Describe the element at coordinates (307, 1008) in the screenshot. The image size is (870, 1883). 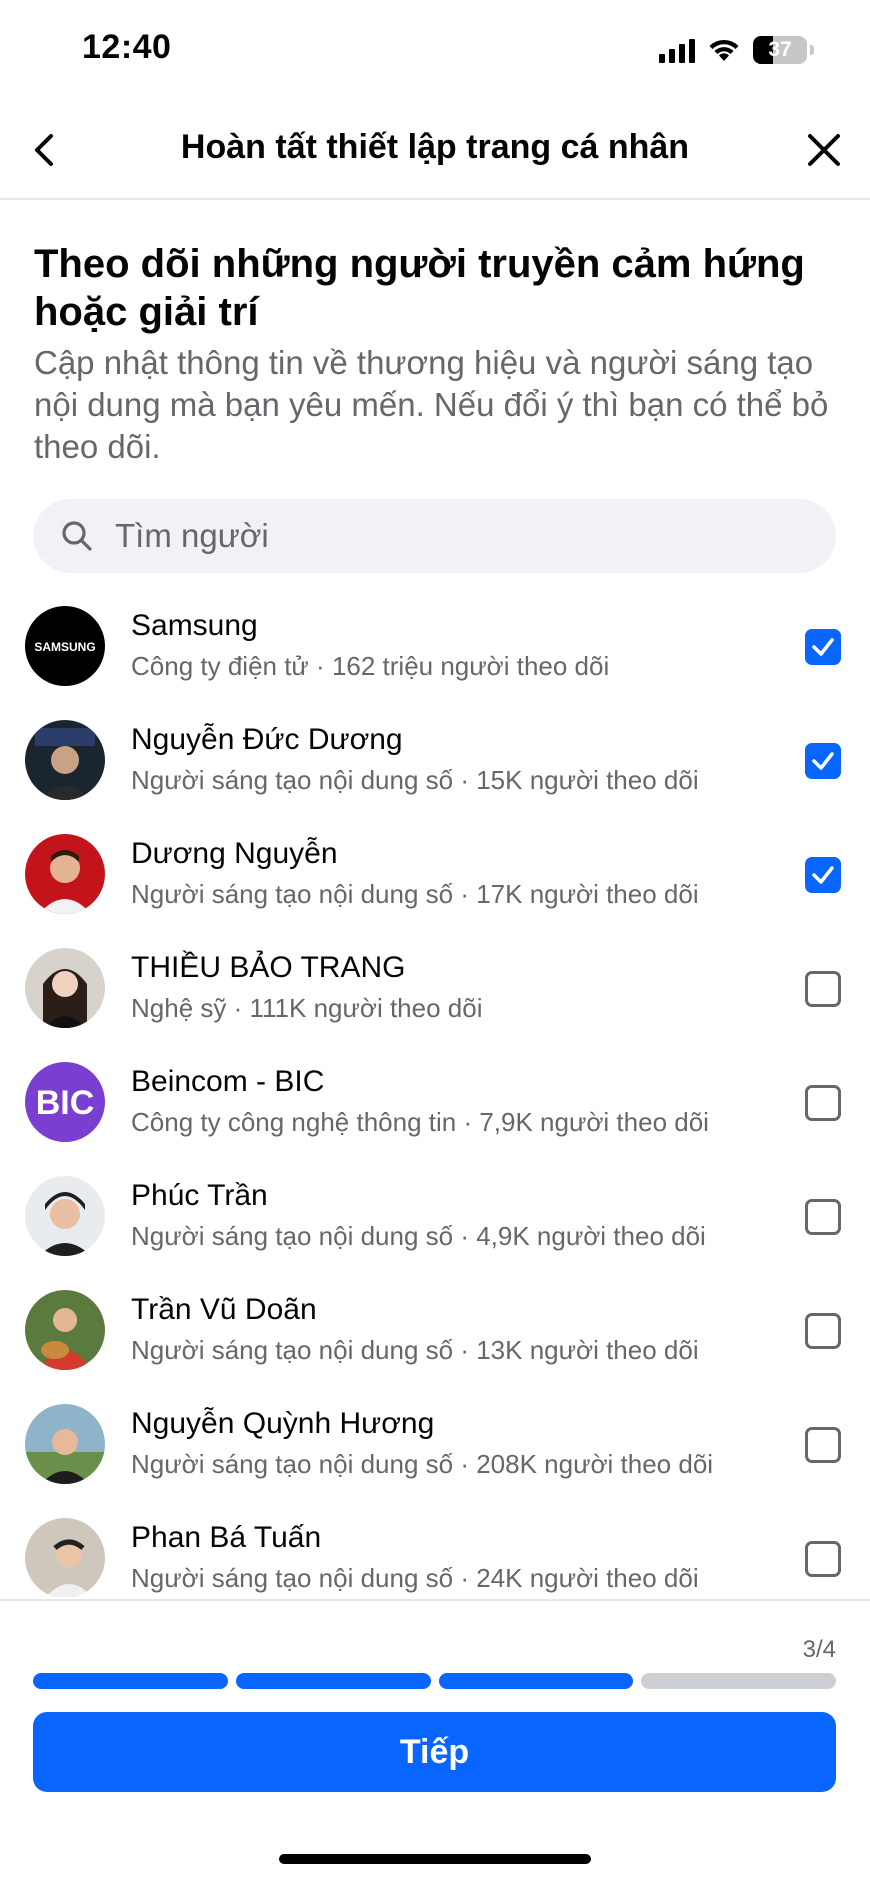
I see `person-meta: Nghệ sỹ · 111K người theo dõi` at that location.